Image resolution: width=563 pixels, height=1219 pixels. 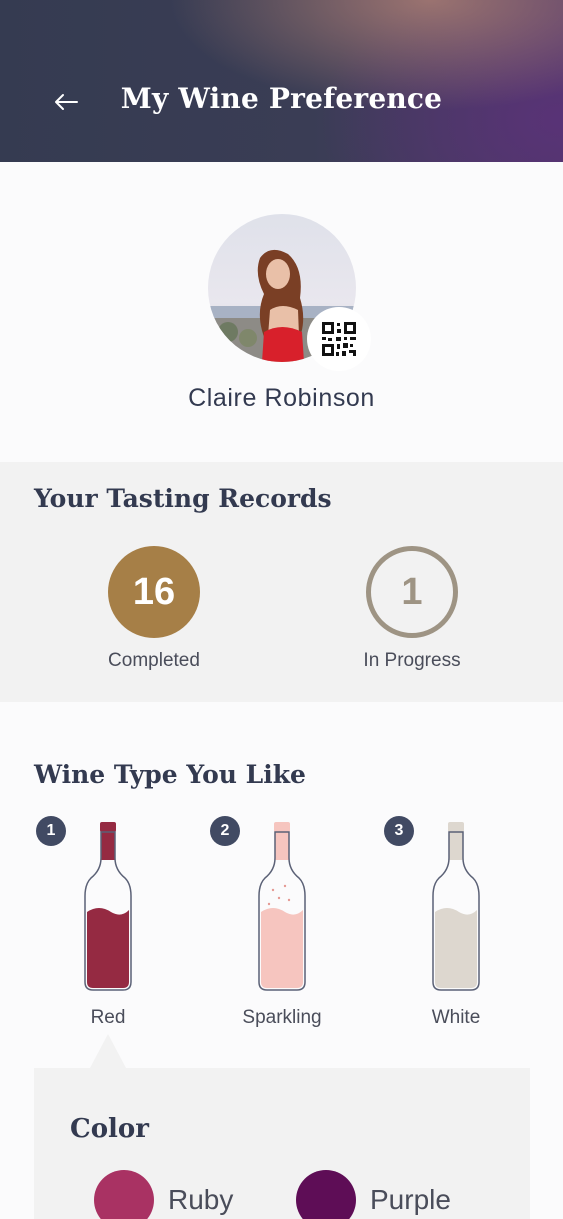 What do you see at coordinates (456, 906) in the screenshot?
I see `white-wine-bottle-icon` at bounding box center [456, 906].